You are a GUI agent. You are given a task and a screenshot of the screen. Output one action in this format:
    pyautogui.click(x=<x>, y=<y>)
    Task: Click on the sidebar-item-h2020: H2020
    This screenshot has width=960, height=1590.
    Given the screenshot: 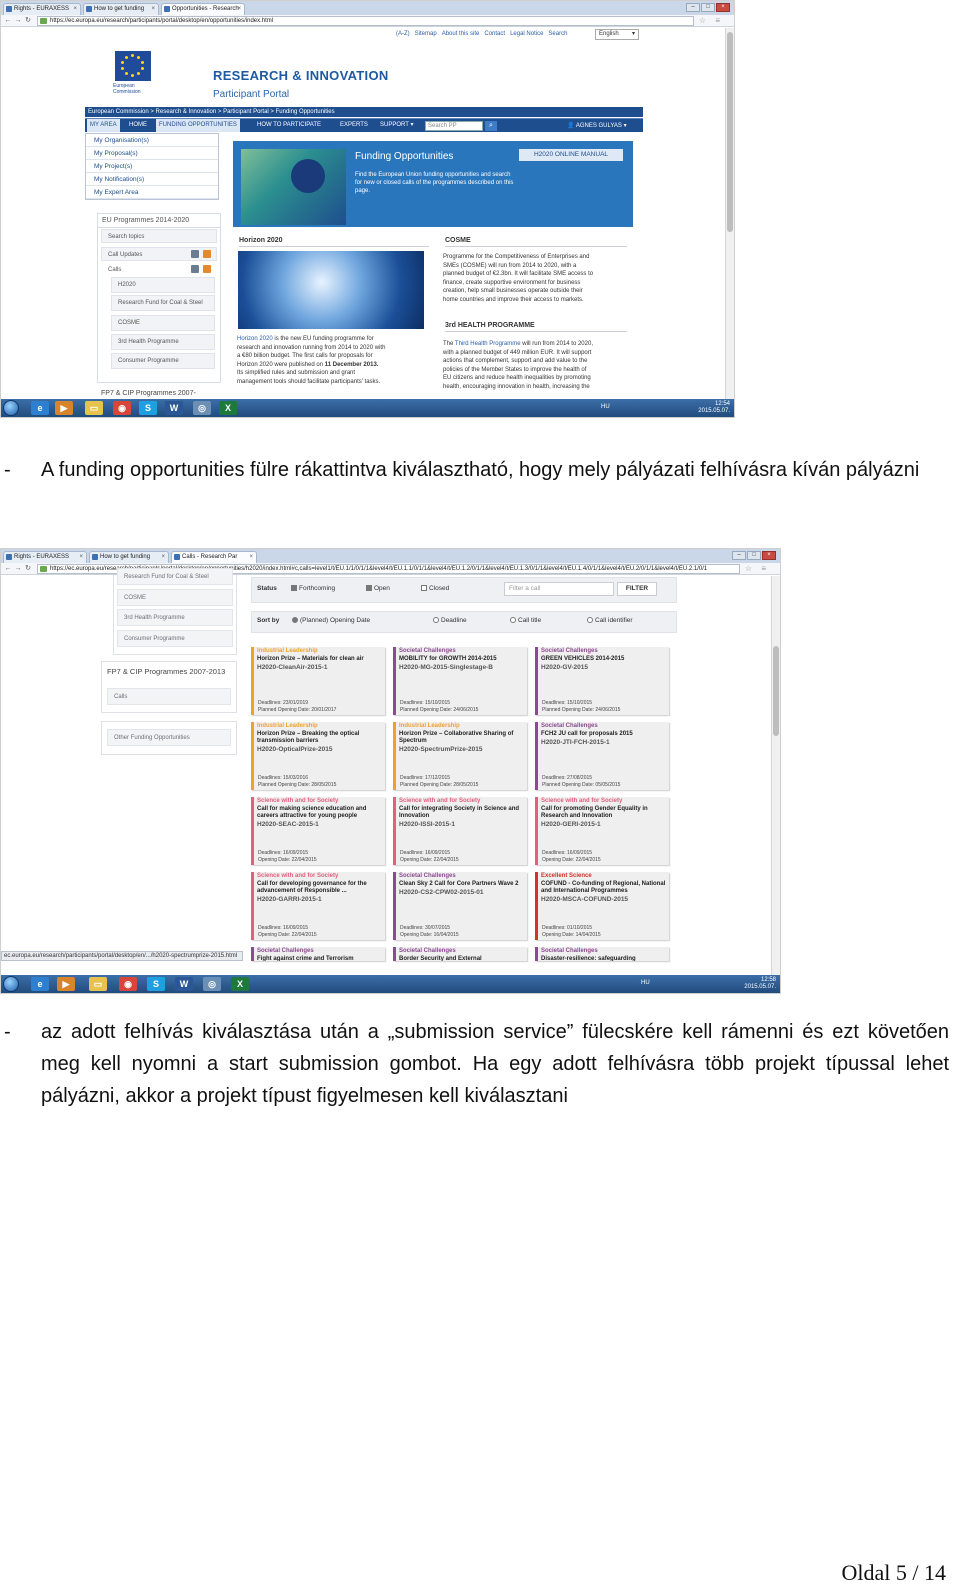 What is the action you would take?
    pyautogui.click(x=163, y=285)
    